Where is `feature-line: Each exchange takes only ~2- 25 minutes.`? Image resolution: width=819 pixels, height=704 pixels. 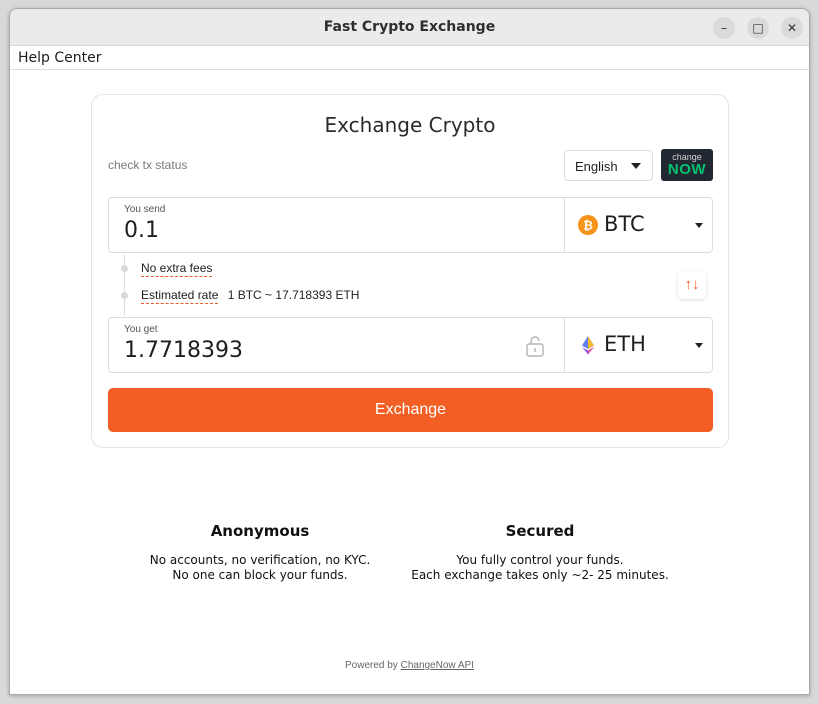
feature-line: Each exchange takes only ~2- 25 minutes. is located at coordinates (540, 575).